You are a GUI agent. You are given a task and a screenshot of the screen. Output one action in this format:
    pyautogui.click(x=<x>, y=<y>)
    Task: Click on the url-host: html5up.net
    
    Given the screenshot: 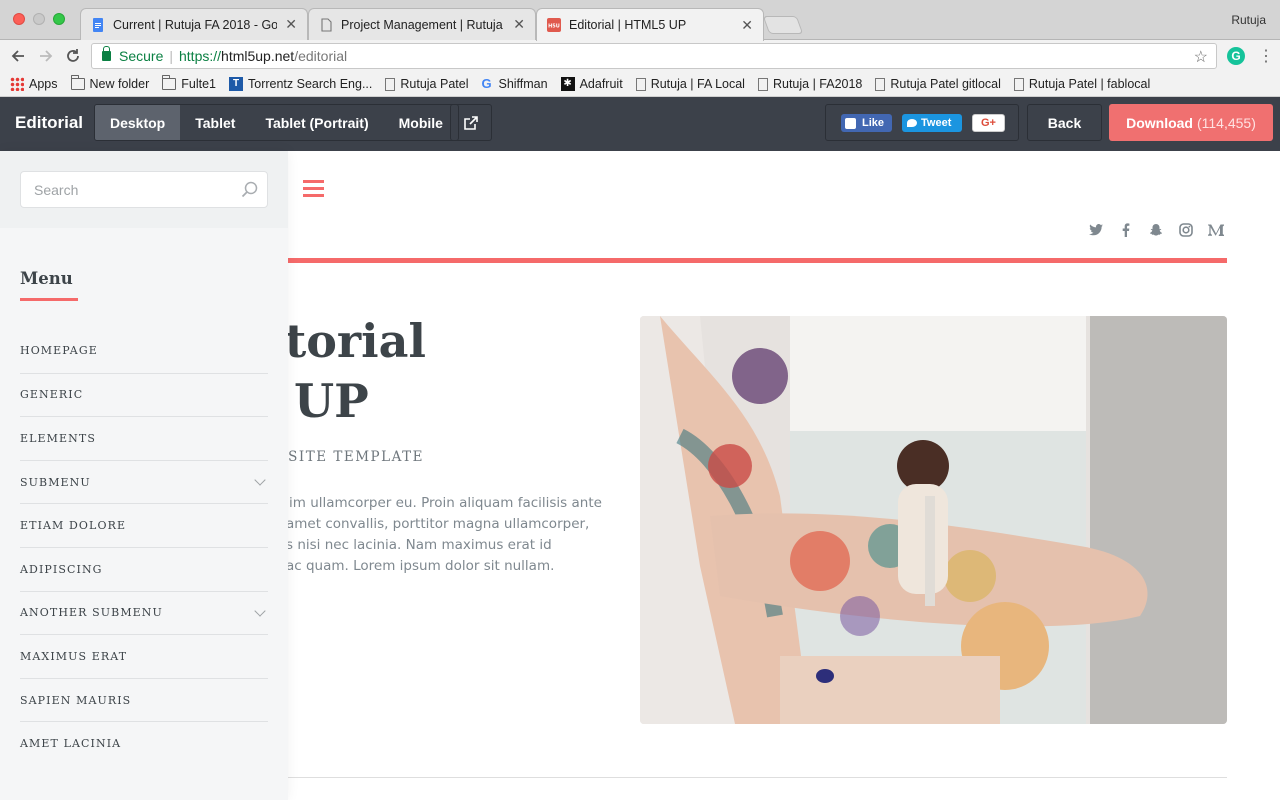 What is the action you would take?
    pyautogui.click(x=258, y=56)
    